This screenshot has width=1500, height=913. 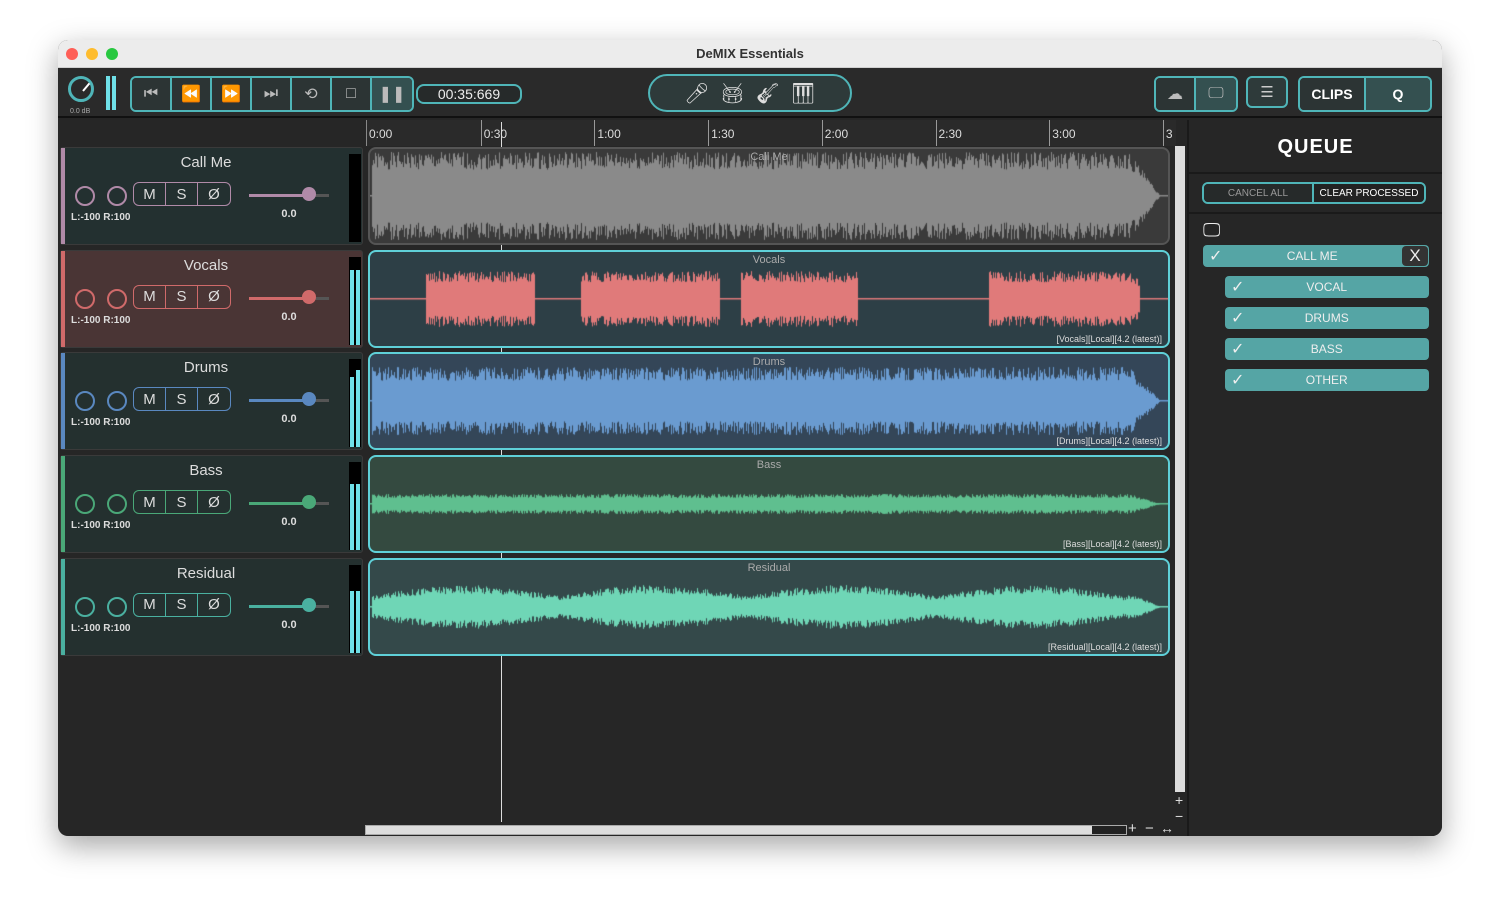 What do you see at coordinates (1267, 92) in the screenshot?
I see `menu-button: ☰` at bounding box center [1267, 92].